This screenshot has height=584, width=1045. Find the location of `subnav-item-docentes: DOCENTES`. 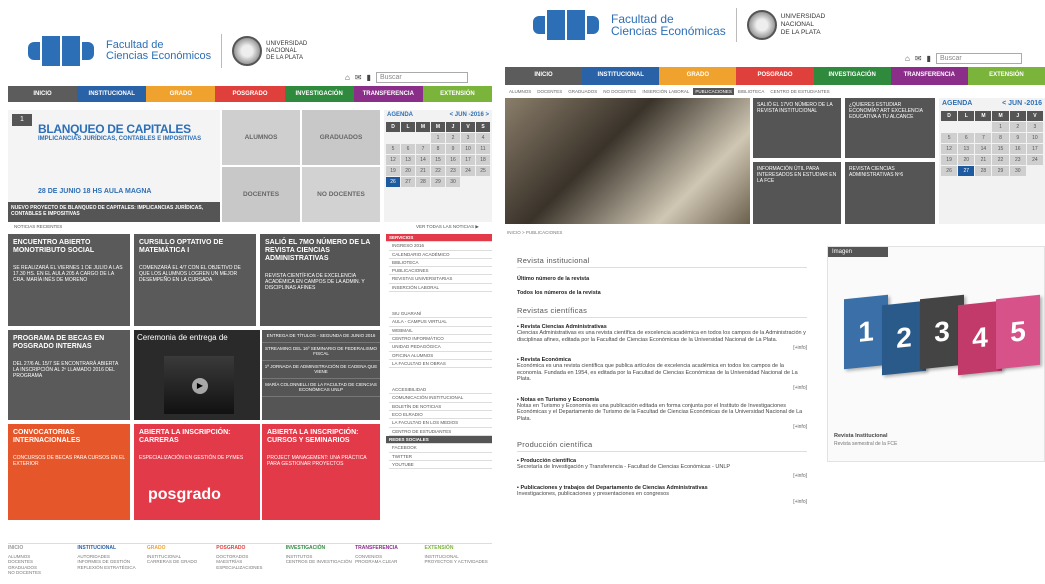

subnav-item-docentes: DOCENTES is located at coordinates (549, 91).